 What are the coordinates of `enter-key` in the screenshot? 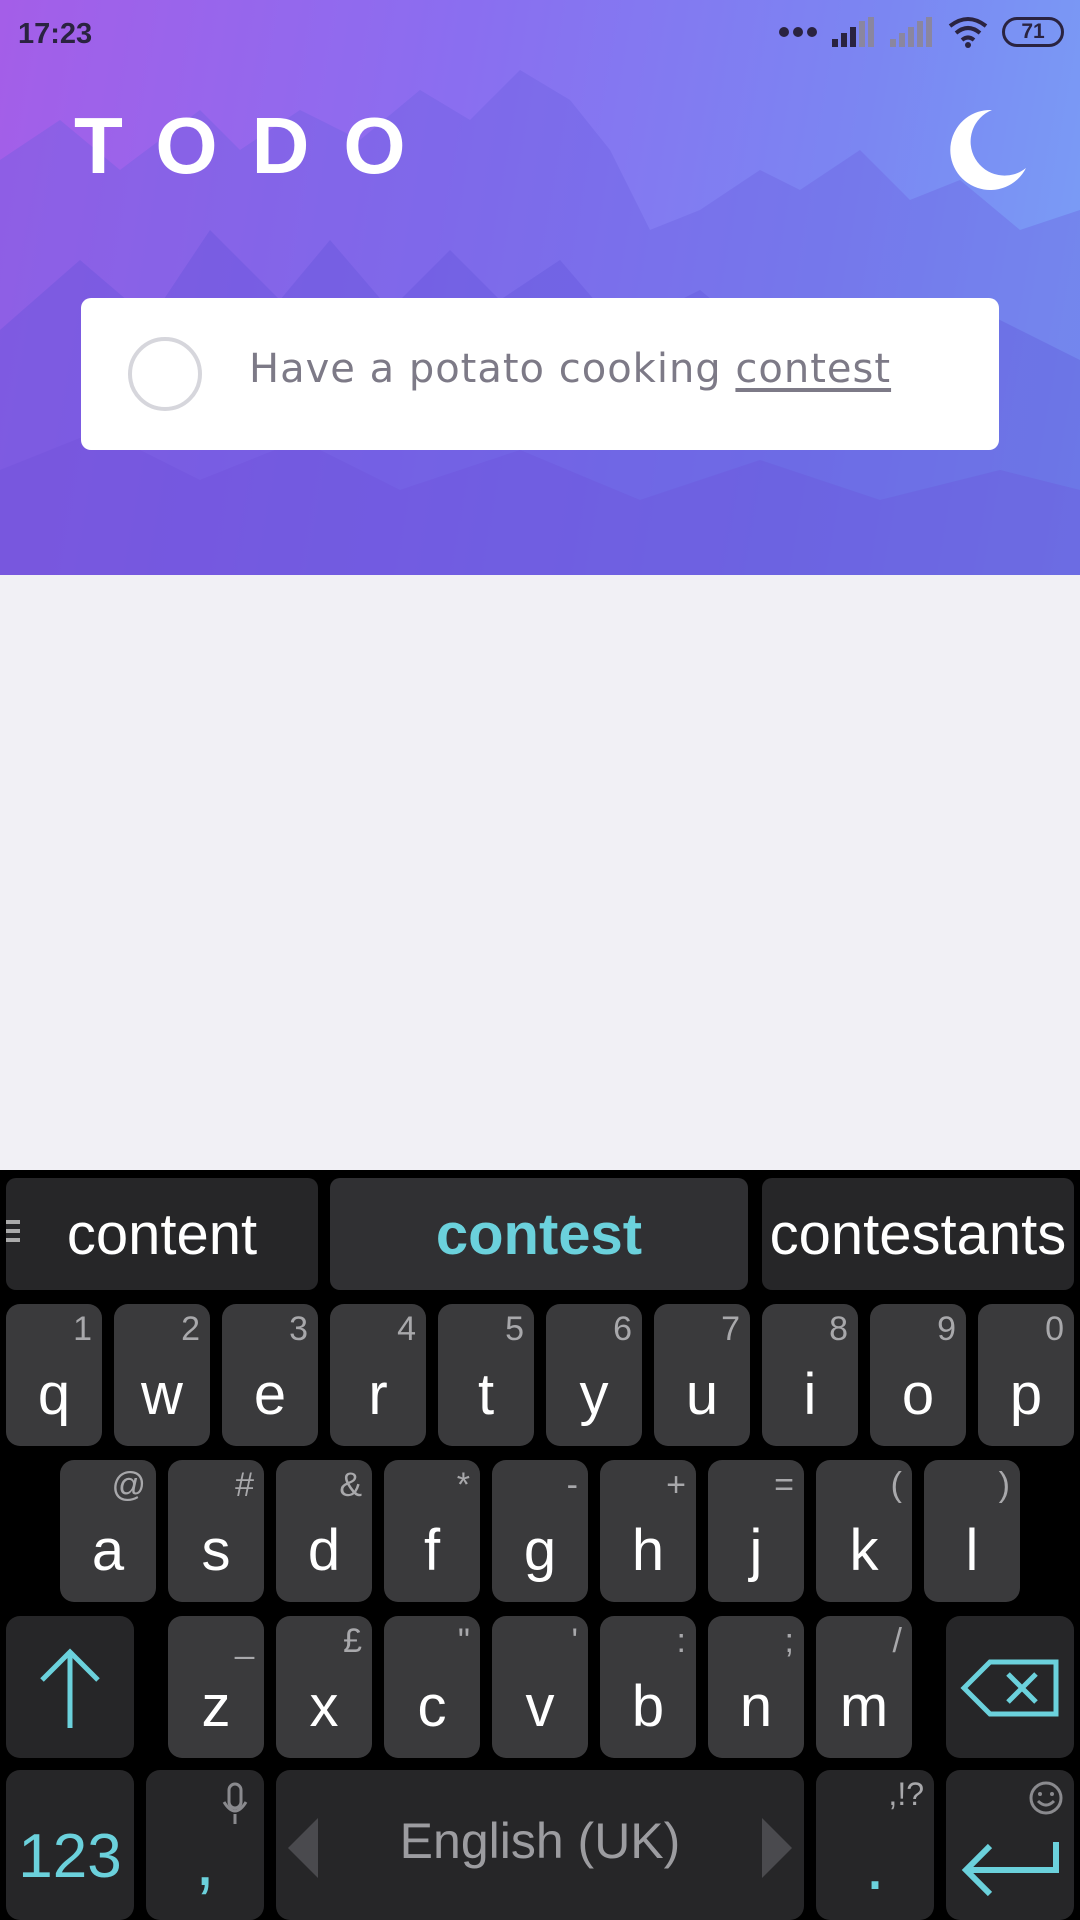 It's located at (1010, 1845).